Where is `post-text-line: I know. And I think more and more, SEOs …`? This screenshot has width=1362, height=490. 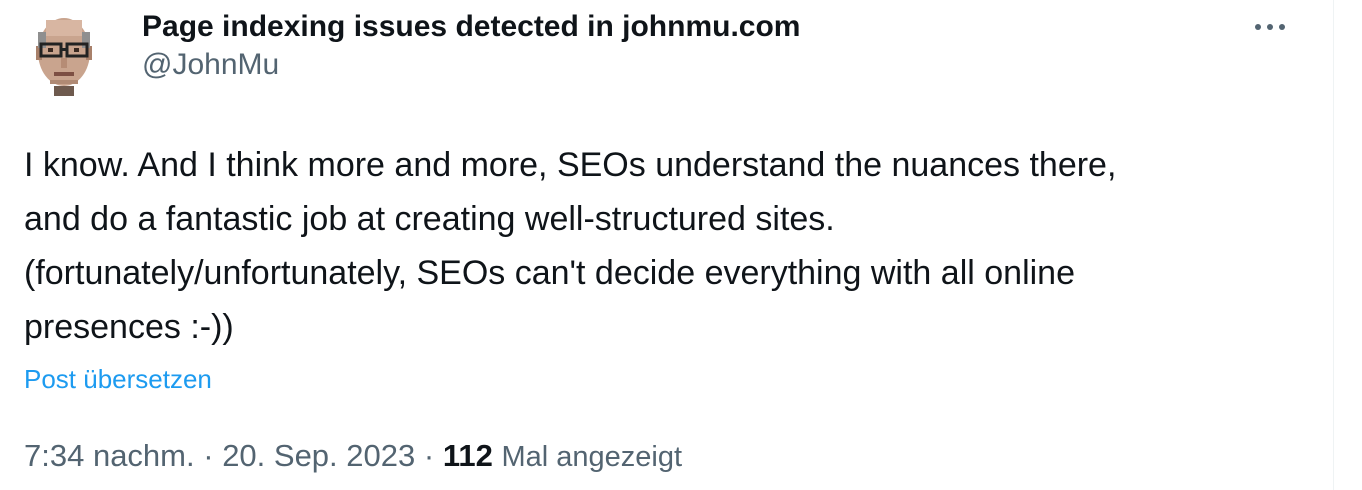
post-text-line: I know. And I think more and more, SEOs … is located at coordinates (570, 165).